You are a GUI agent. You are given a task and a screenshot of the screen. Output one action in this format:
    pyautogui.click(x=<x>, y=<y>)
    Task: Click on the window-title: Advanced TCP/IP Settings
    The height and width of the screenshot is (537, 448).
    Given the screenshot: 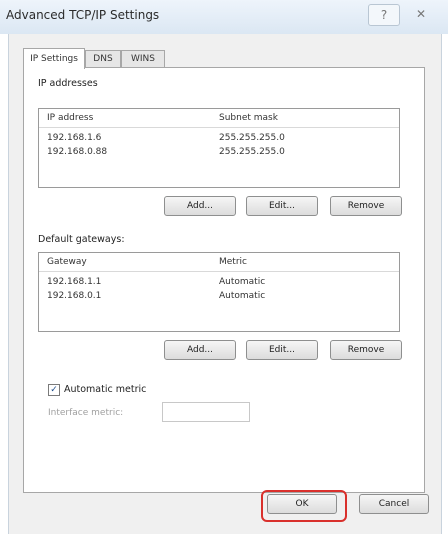 What is the action you would take?
    pyautogui.click(x=83, y=15)
    